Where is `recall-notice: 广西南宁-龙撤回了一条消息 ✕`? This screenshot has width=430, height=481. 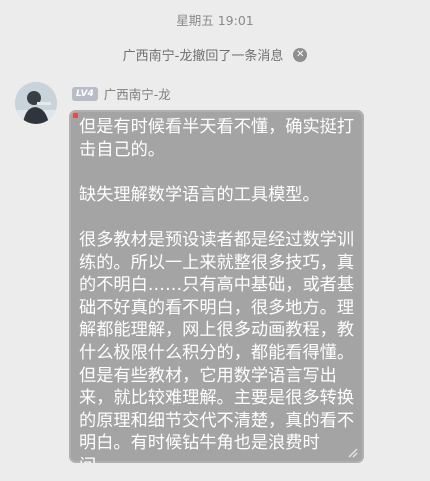 recall-notice: 广西南宁-龙撤回了一条消息 ✕ is located at coordinates (215, 54).